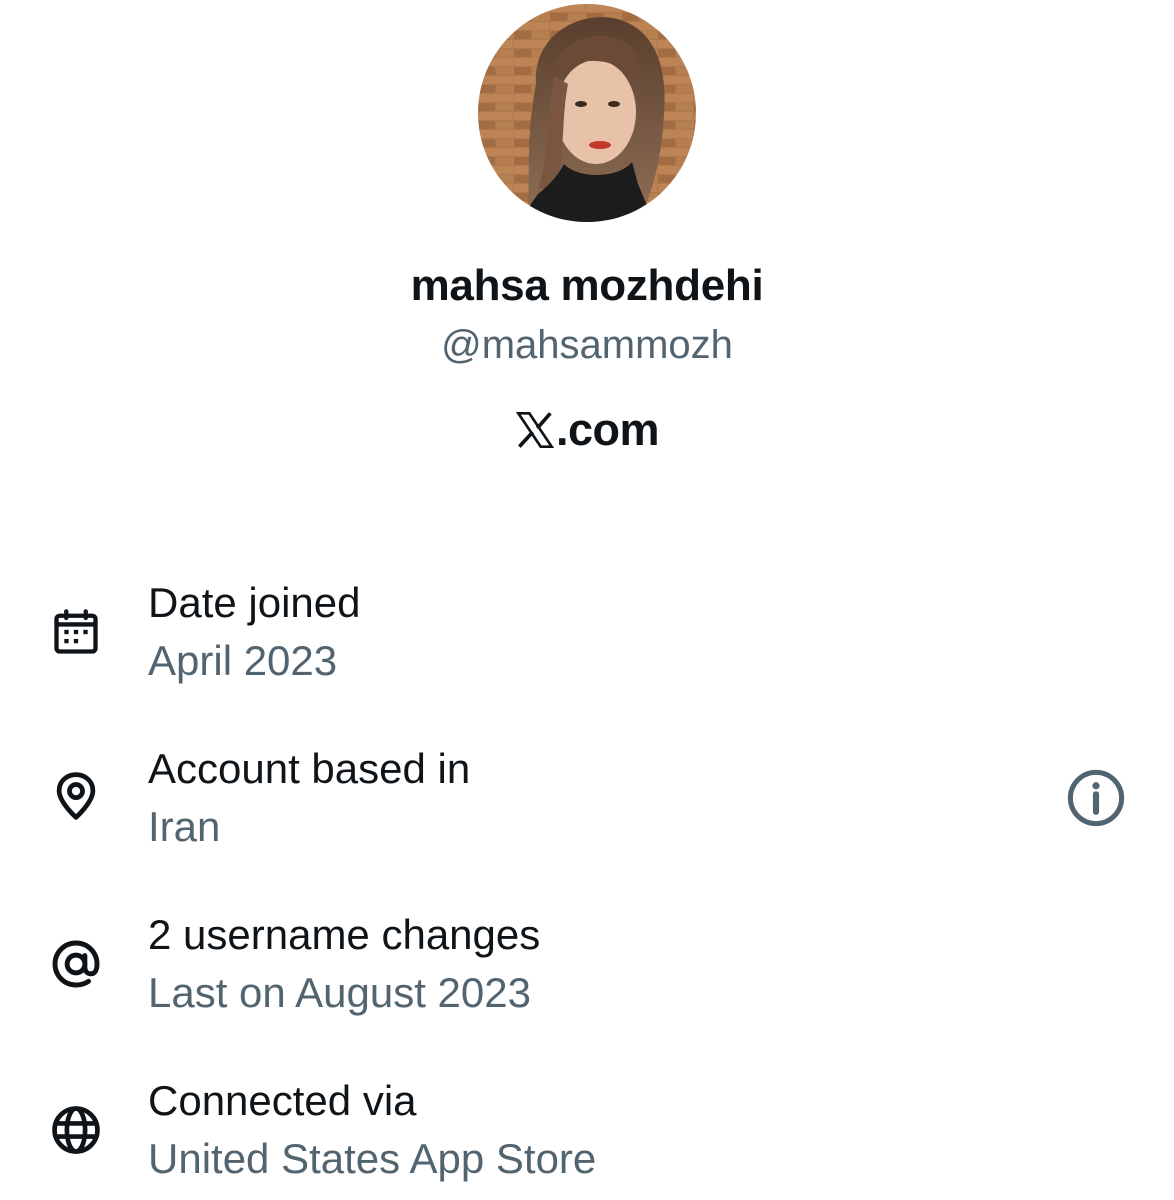 Image resolution: width=1174 pixels, height=1200 pixels. I want to click on x-logo-icon, so click(535, 430).